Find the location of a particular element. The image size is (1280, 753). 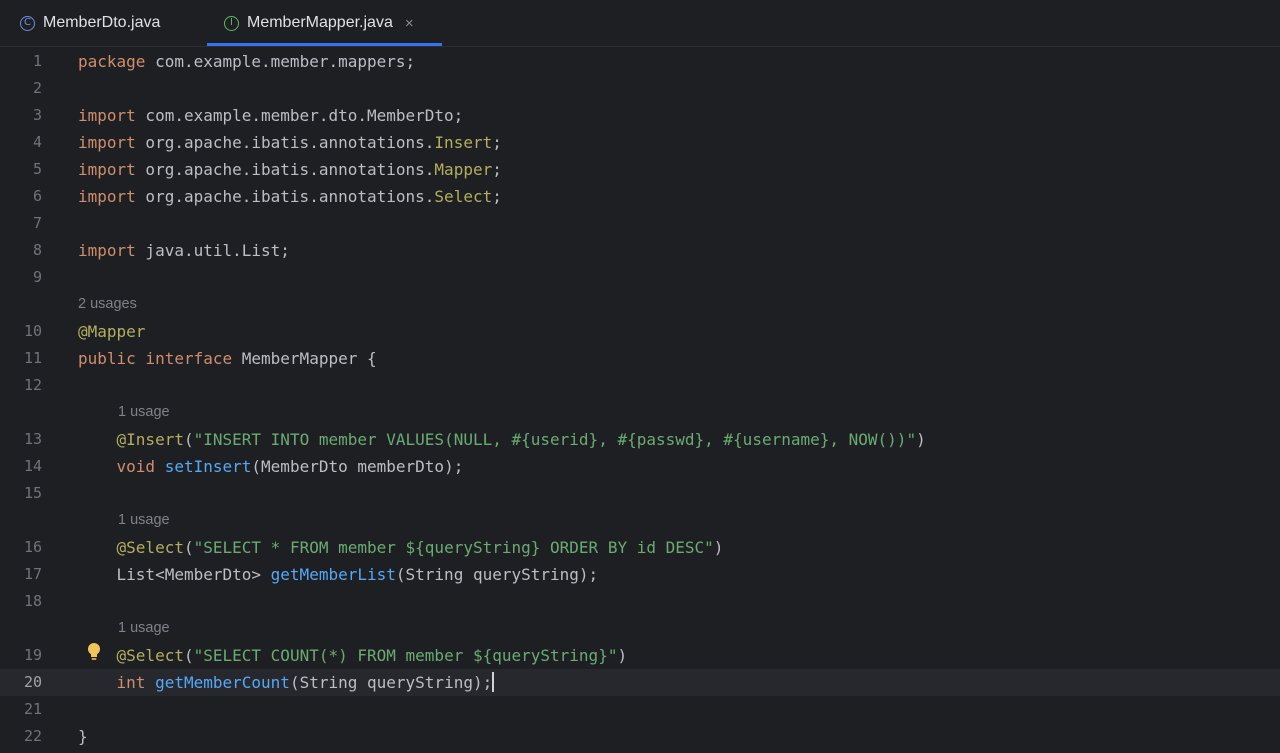

line-number: 8 is located at coordinates (37, 250).